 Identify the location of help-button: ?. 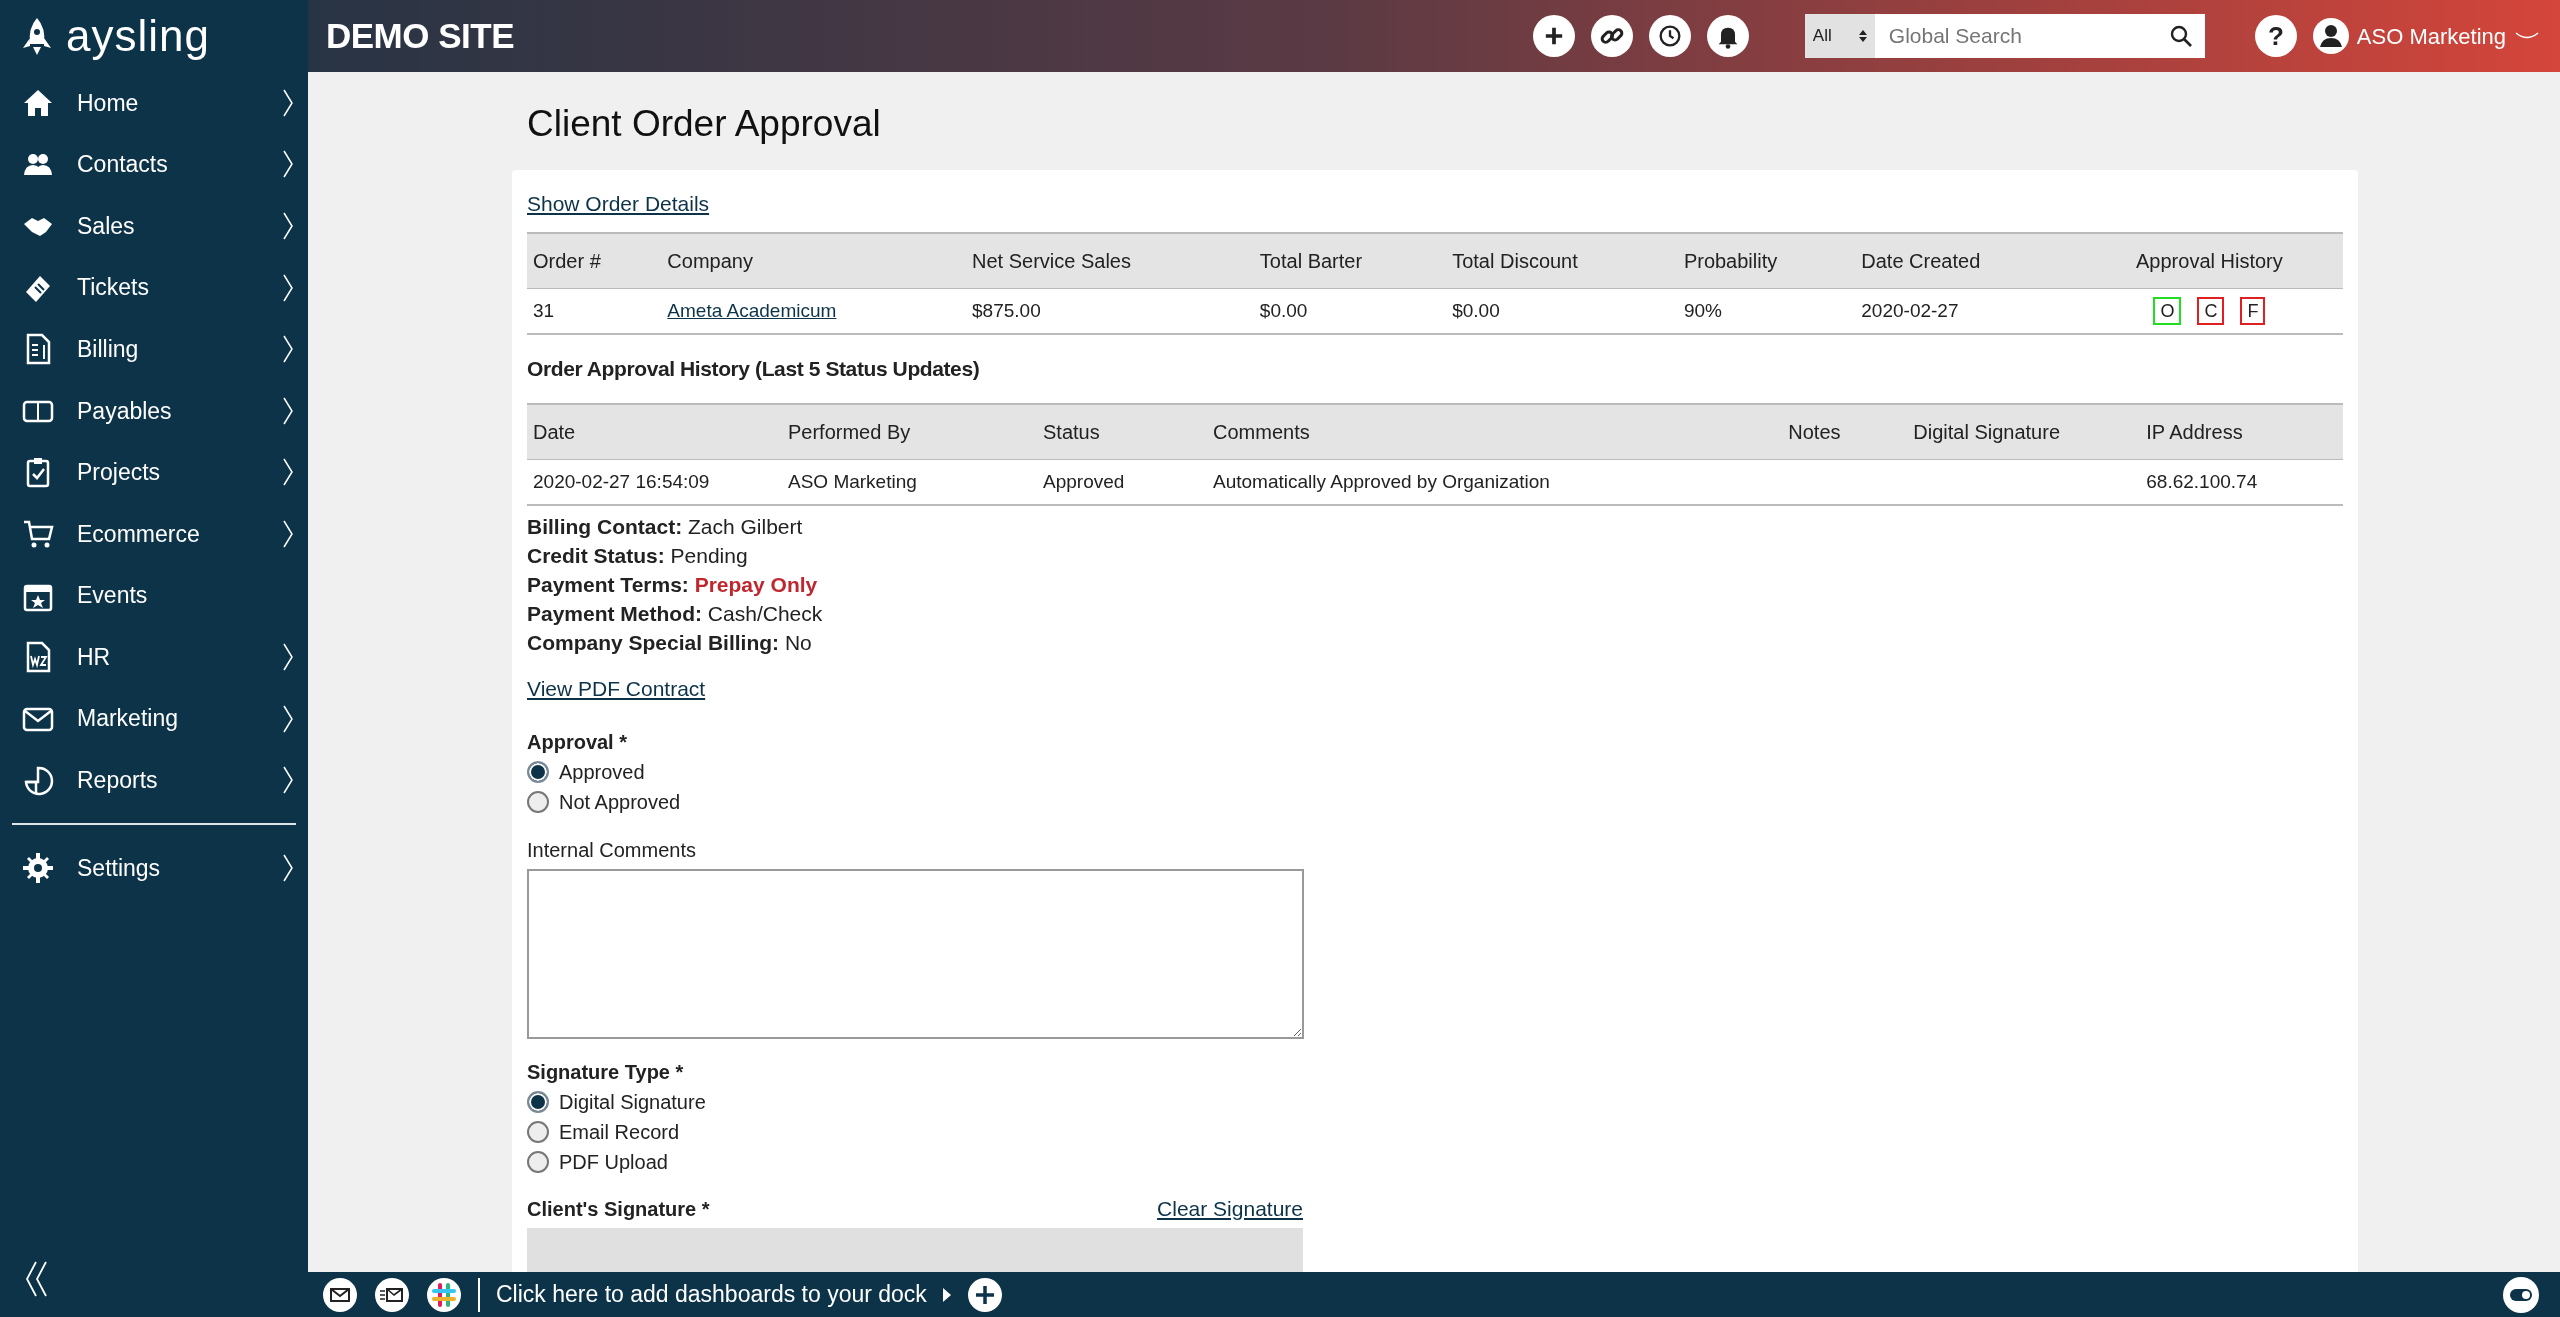
(2275, 36).